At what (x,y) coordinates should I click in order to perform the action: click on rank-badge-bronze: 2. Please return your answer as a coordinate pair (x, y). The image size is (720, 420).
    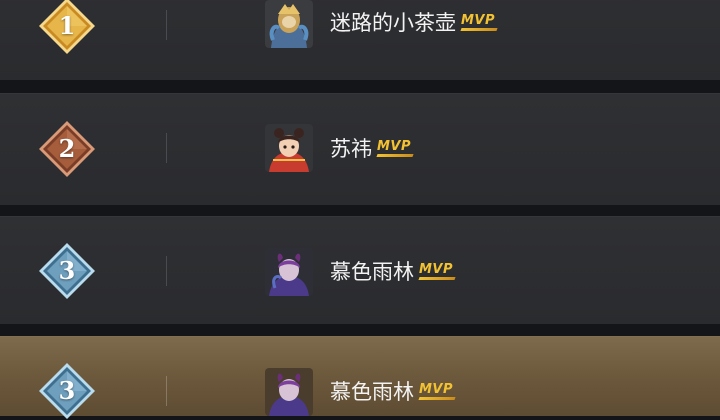
    Looking at the image, I should click on (67, 149).